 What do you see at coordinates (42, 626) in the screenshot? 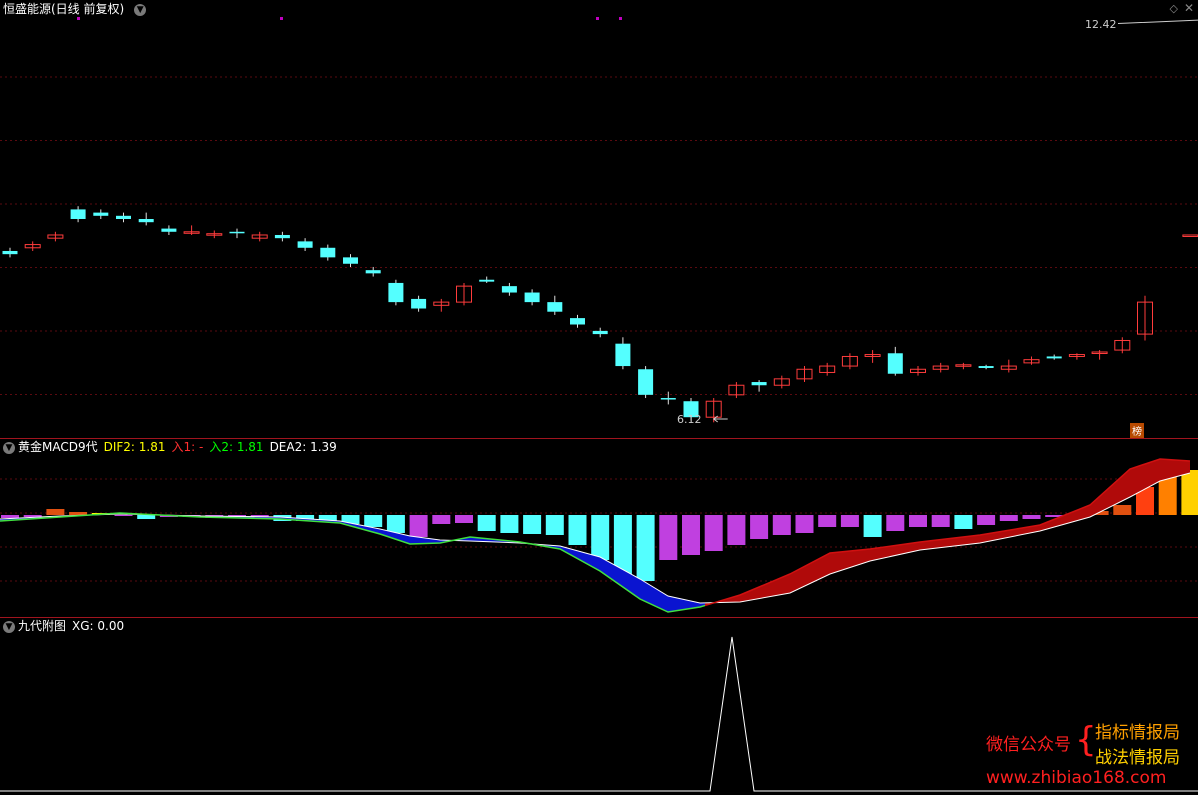
I see `sub-indicator-name: 九代附图` at bounding box center [42, 626].